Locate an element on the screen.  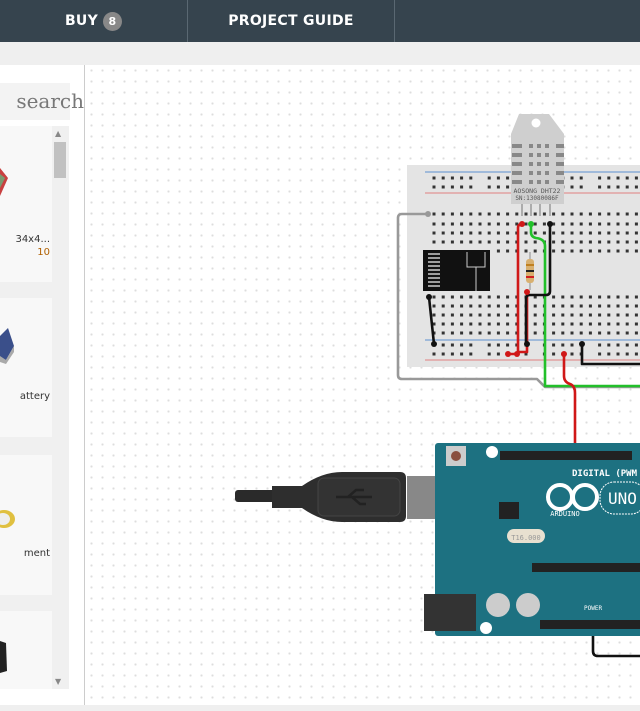
search-input: search is located at coordinates (42, 101).